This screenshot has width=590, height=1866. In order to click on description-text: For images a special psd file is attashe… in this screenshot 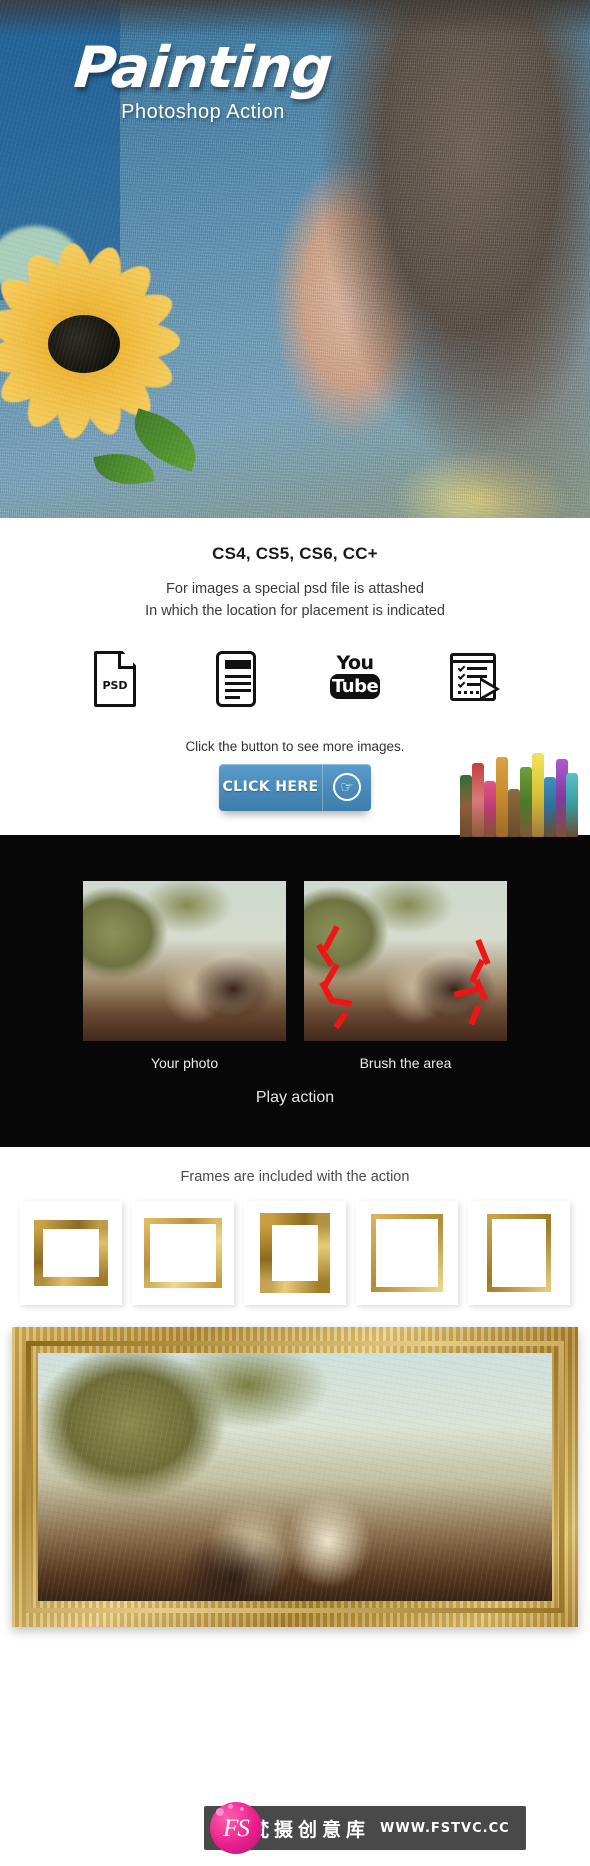, I will do `click(295, 600)`.